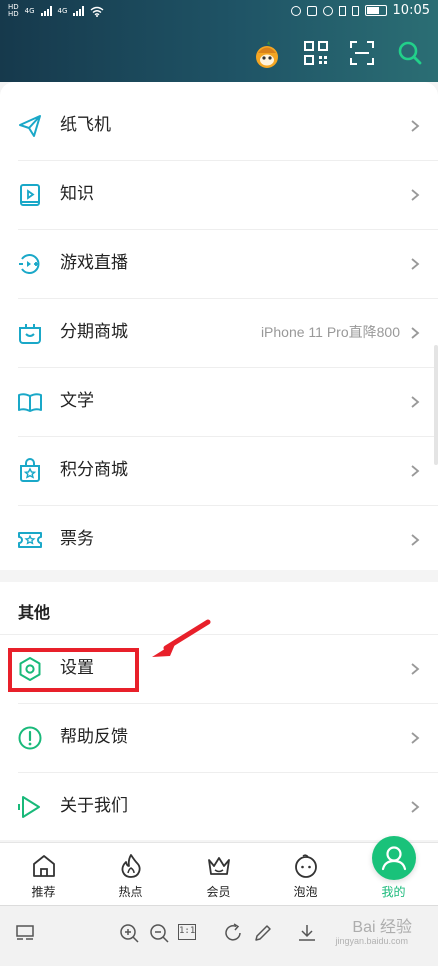 This screenshot has height=966, width=438. Describe the element at coordinates (263, 933) in the screenshot. I see `edit-icon` at that location.